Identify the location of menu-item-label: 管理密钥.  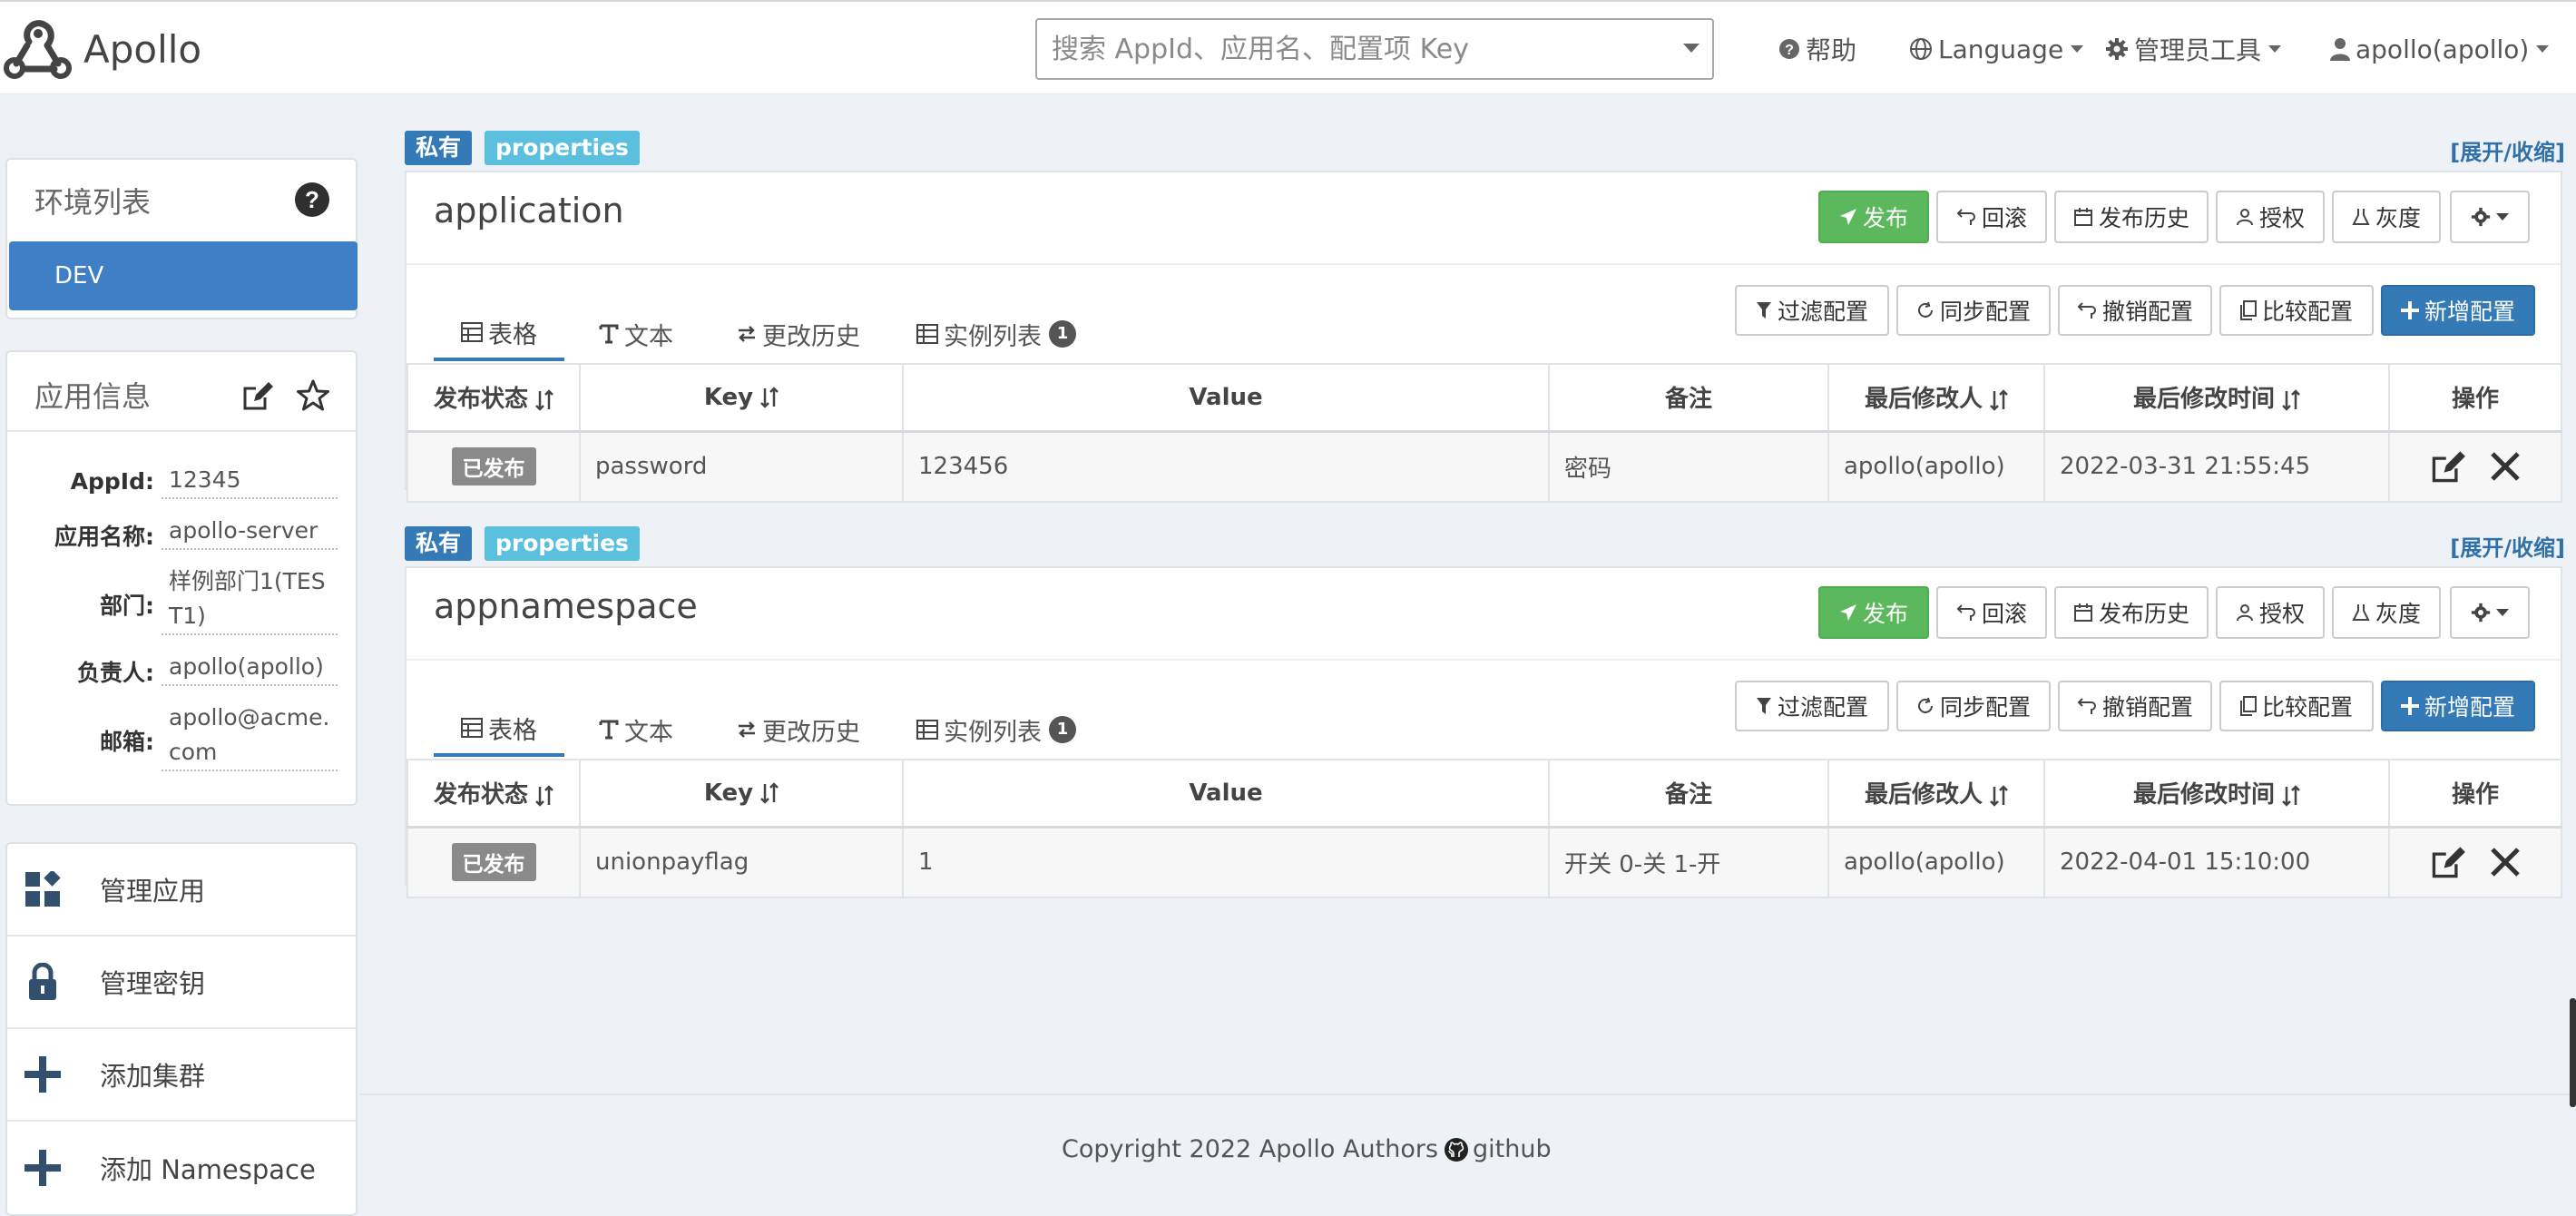
(153, 984).